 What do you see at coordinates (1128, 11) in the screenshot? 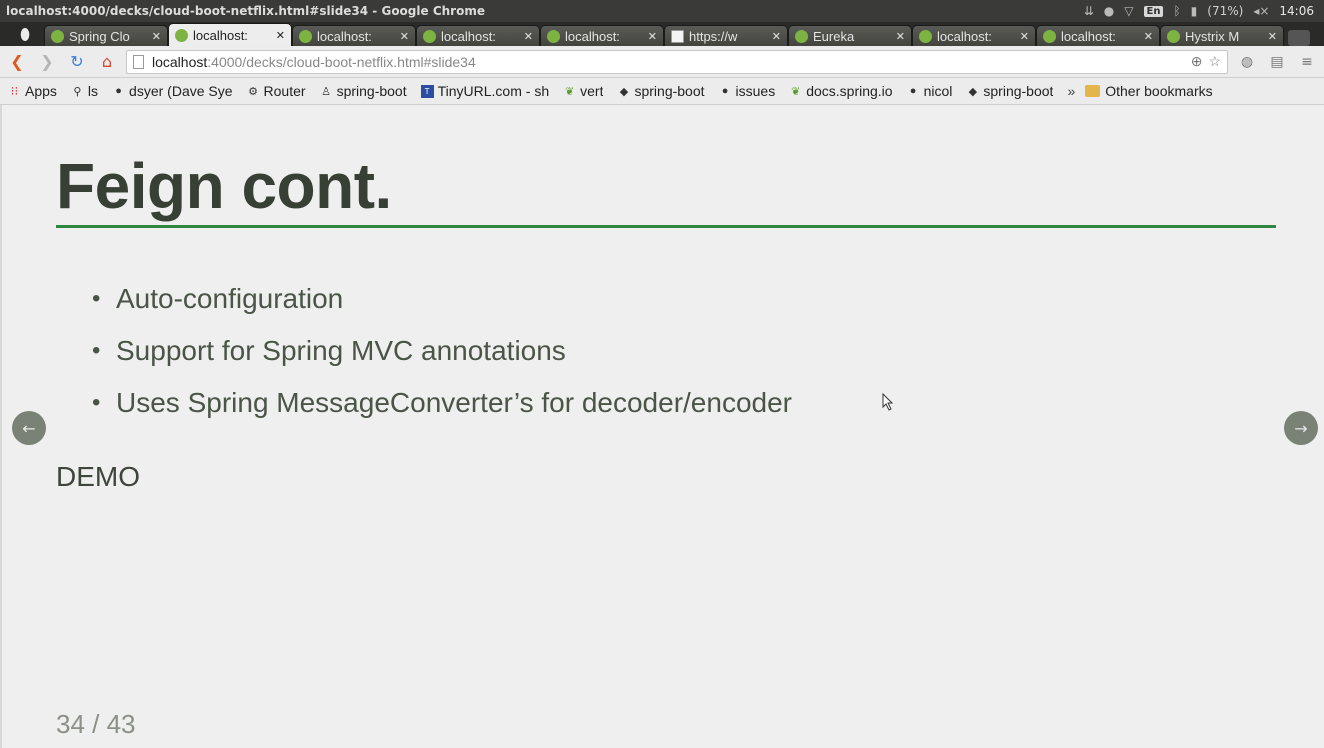
I see `wifi-icon: ▽` at bounding box center [1128, 11].